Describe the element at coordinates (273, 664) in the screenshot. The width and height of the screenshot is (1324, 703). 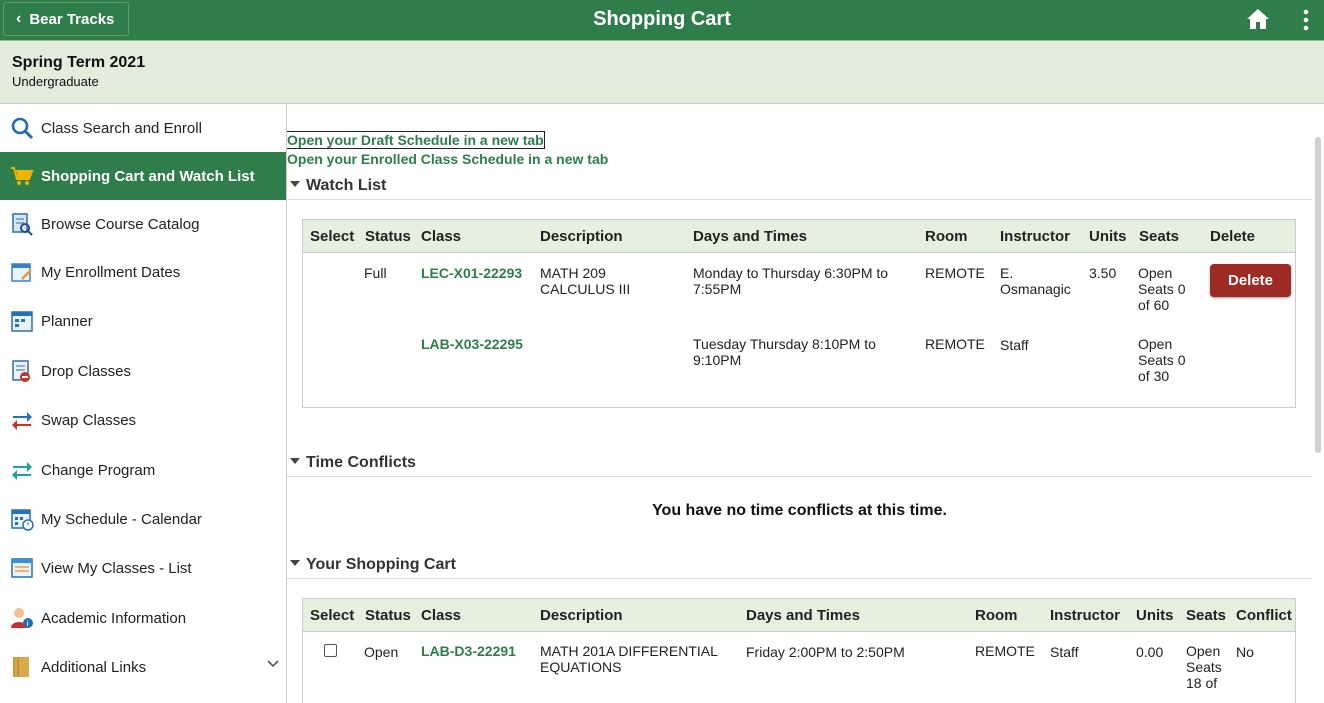
I see `chevron-down-icon` at that location.